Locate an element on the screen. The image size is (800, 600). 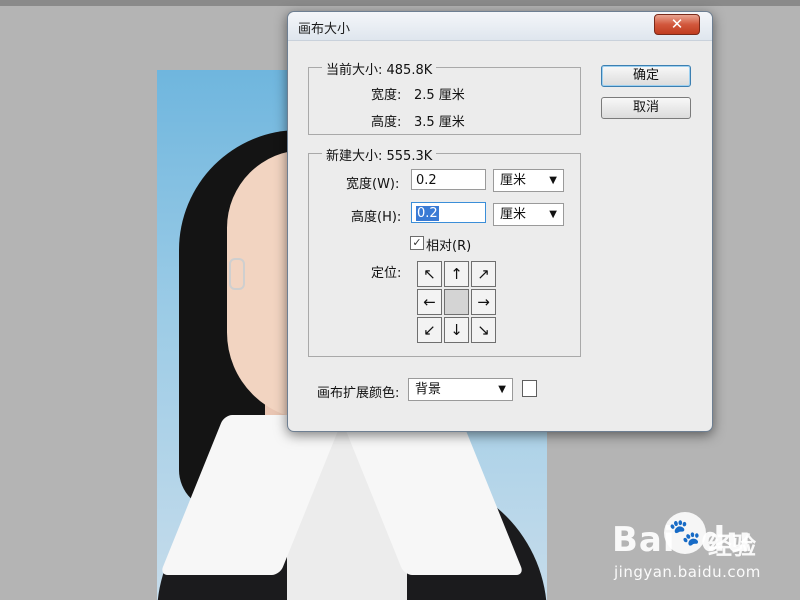
arrow-down-left-icon: ↙ is located at coordinates (429, 330).